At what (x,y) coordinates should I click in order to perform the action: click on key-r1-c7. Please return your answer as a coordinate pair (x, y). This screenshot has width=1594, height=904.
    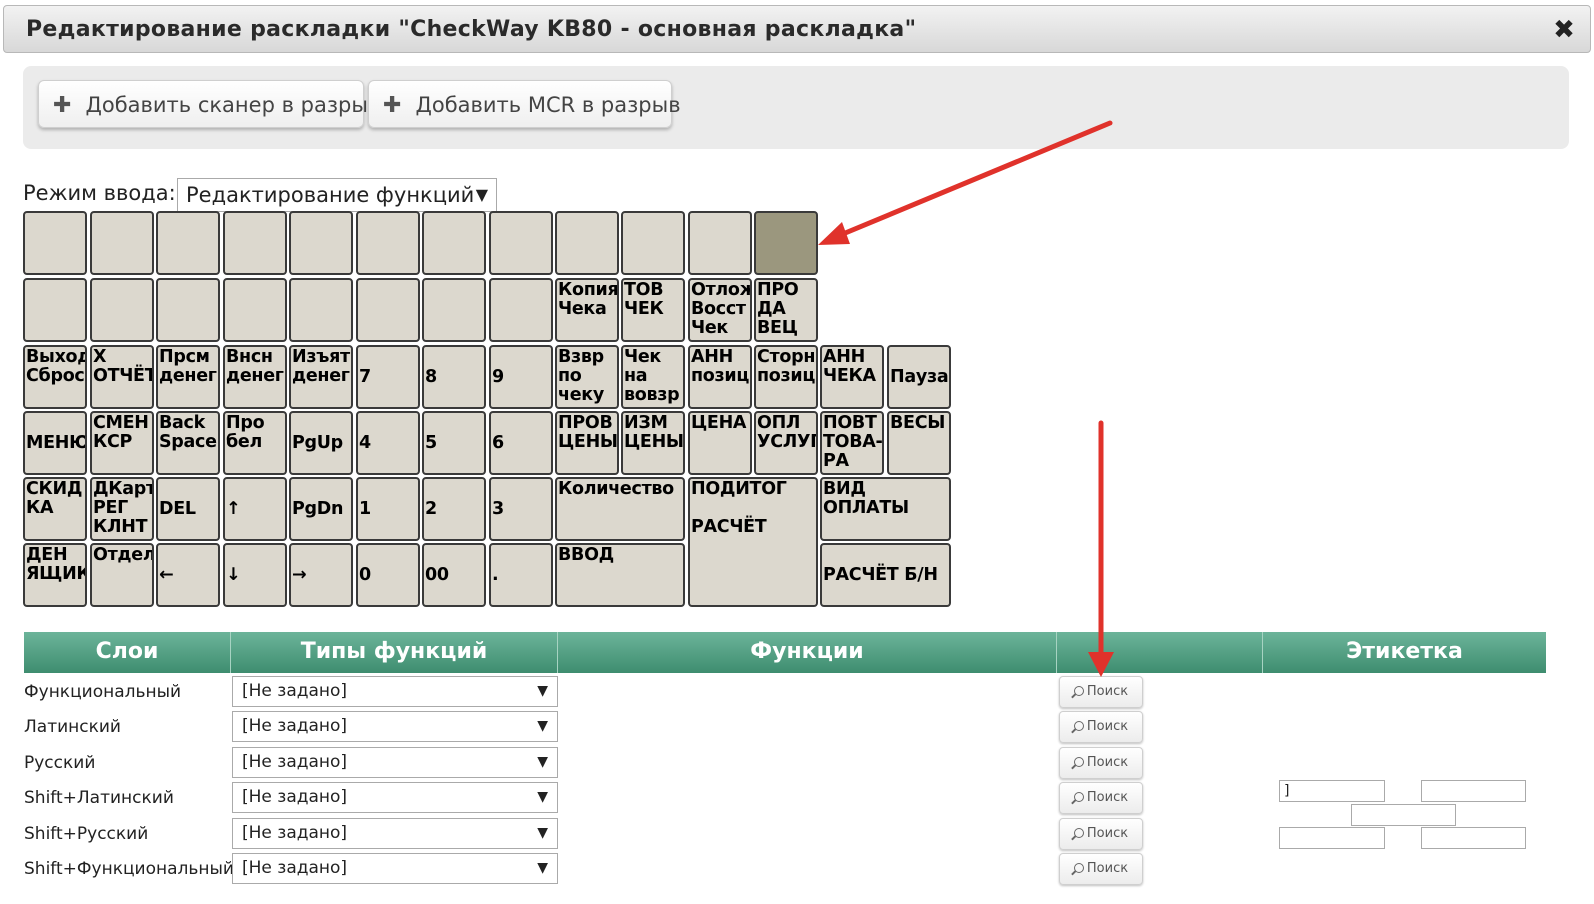
    Looking at the image, I should click on (454, 243).